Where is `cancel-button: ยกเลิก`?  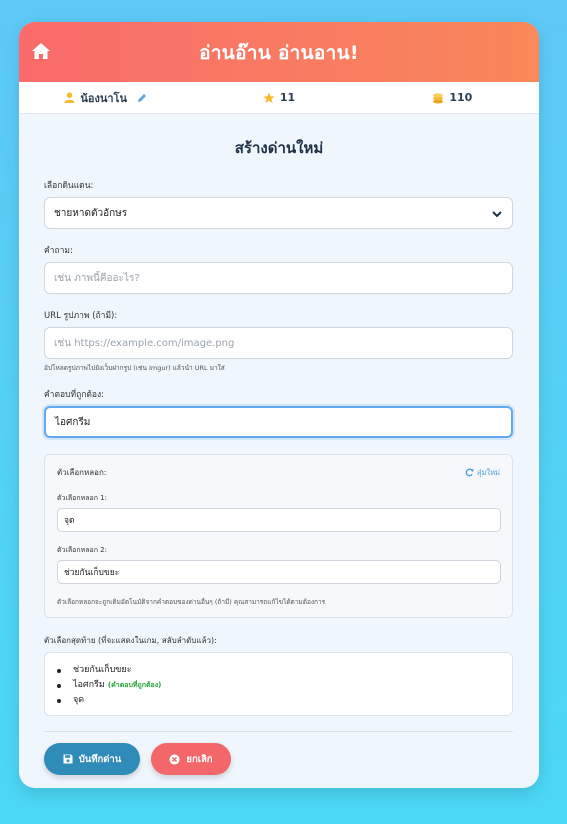 cancel-button: ยกเลิก is located at coordinates (191, 759).